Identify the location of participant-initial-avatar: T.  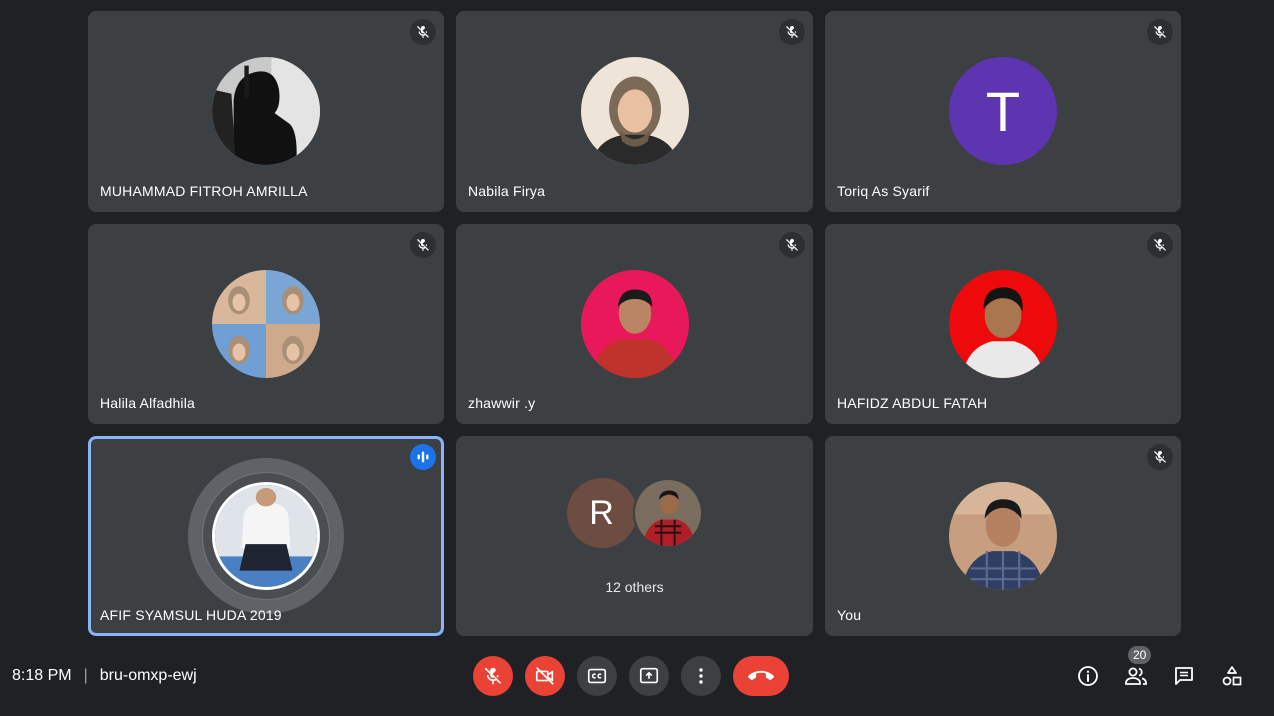
(1003, 111).